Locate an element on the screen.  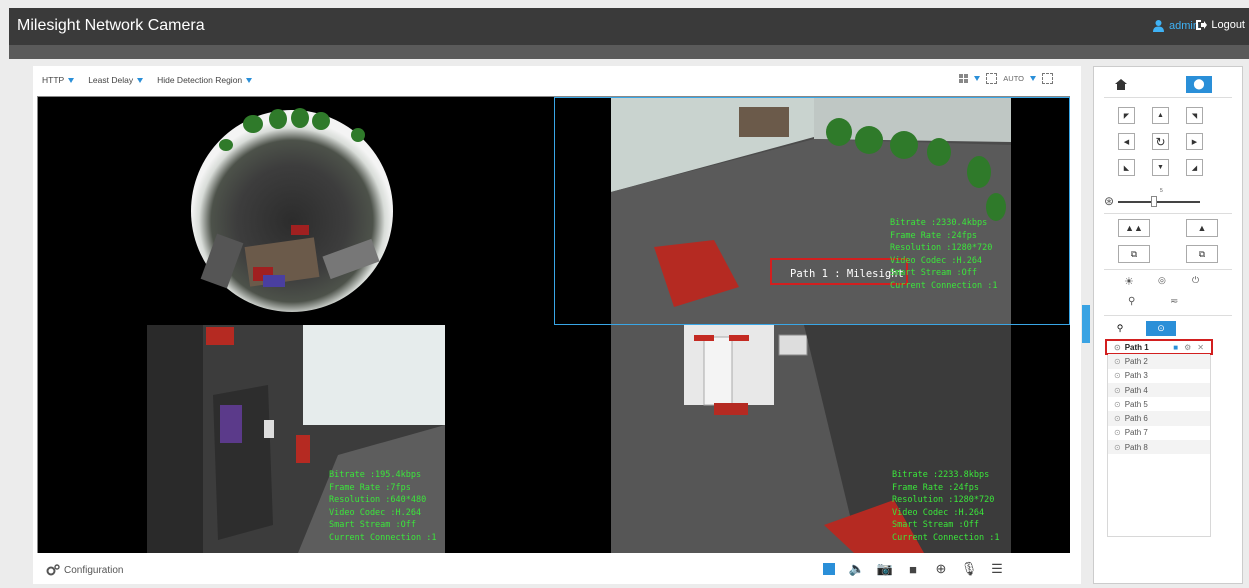
path-label: Path 4 is located at coordinates (1136, 390).